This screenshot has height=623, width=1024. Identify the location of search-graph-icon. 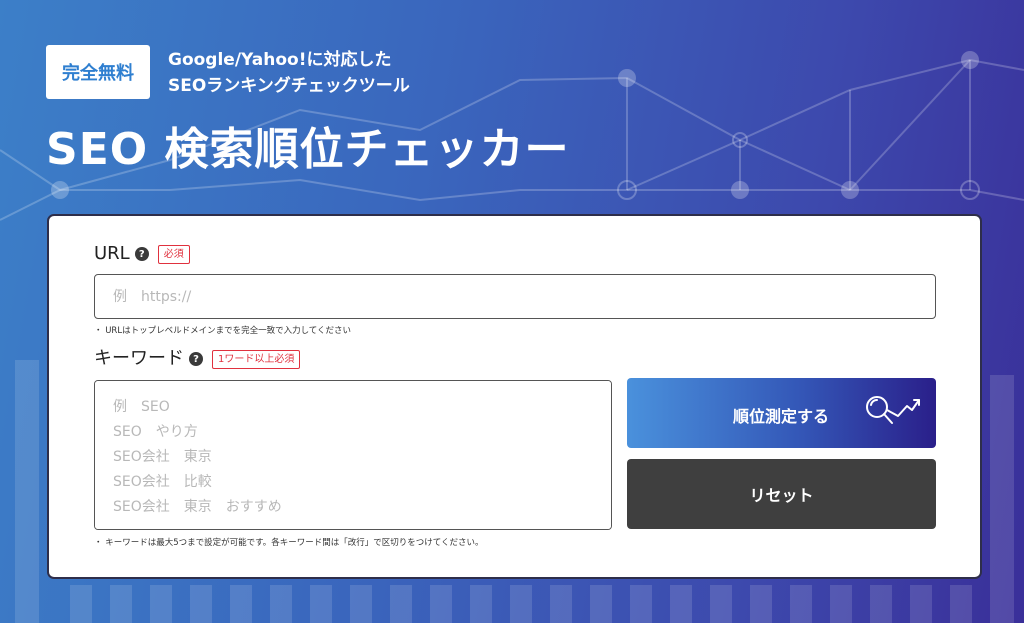
(893, 410).